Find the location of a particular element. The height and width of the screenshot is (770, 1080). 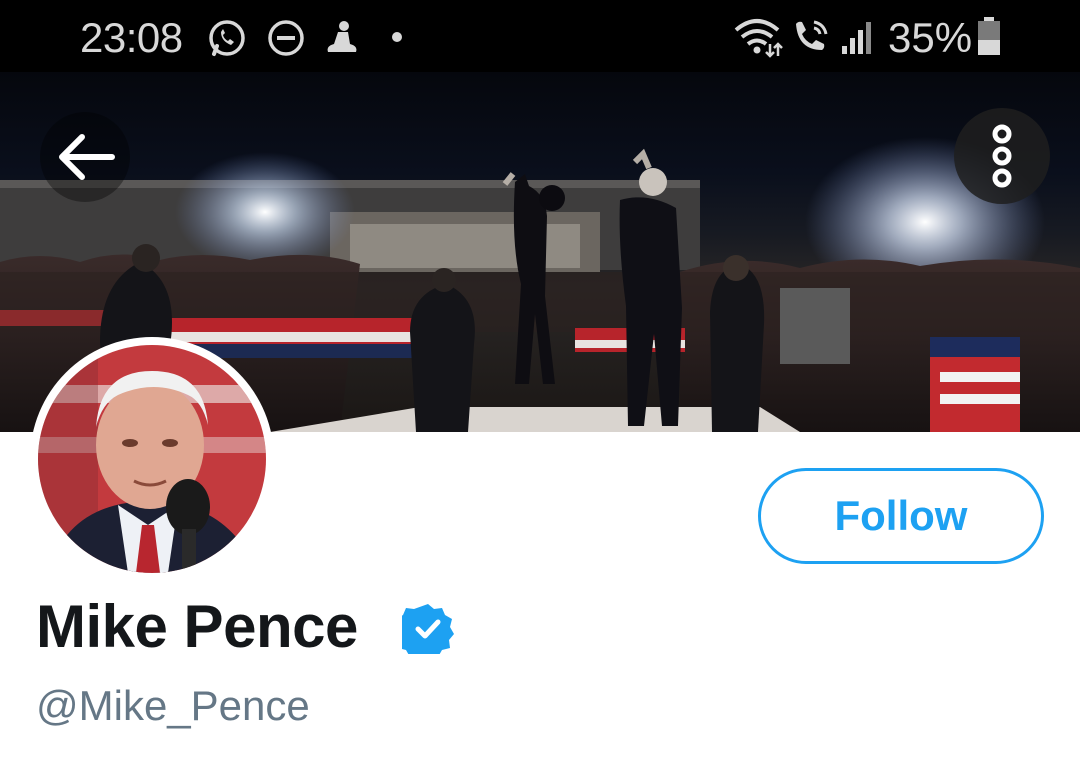

wifi-calling-icon is located at coordinates (812, 35).